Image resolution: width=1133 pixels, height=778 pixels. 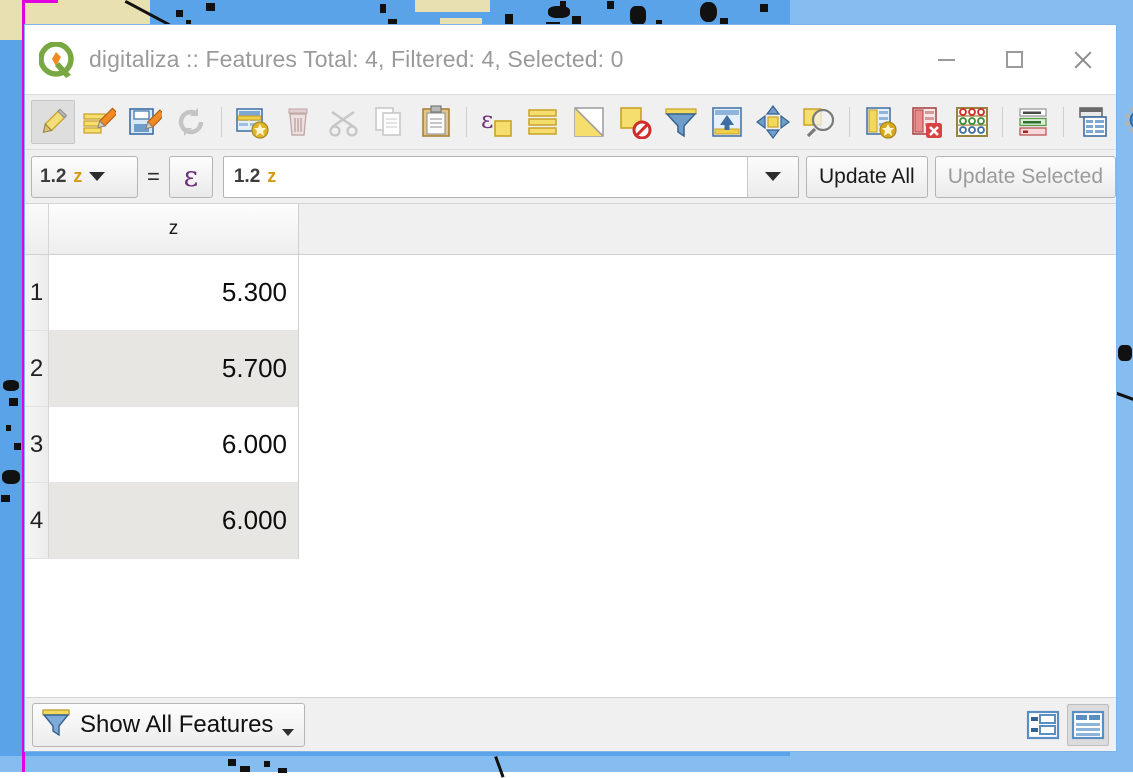 I want to click on filter-selection-button, so click(x=681, y=122).